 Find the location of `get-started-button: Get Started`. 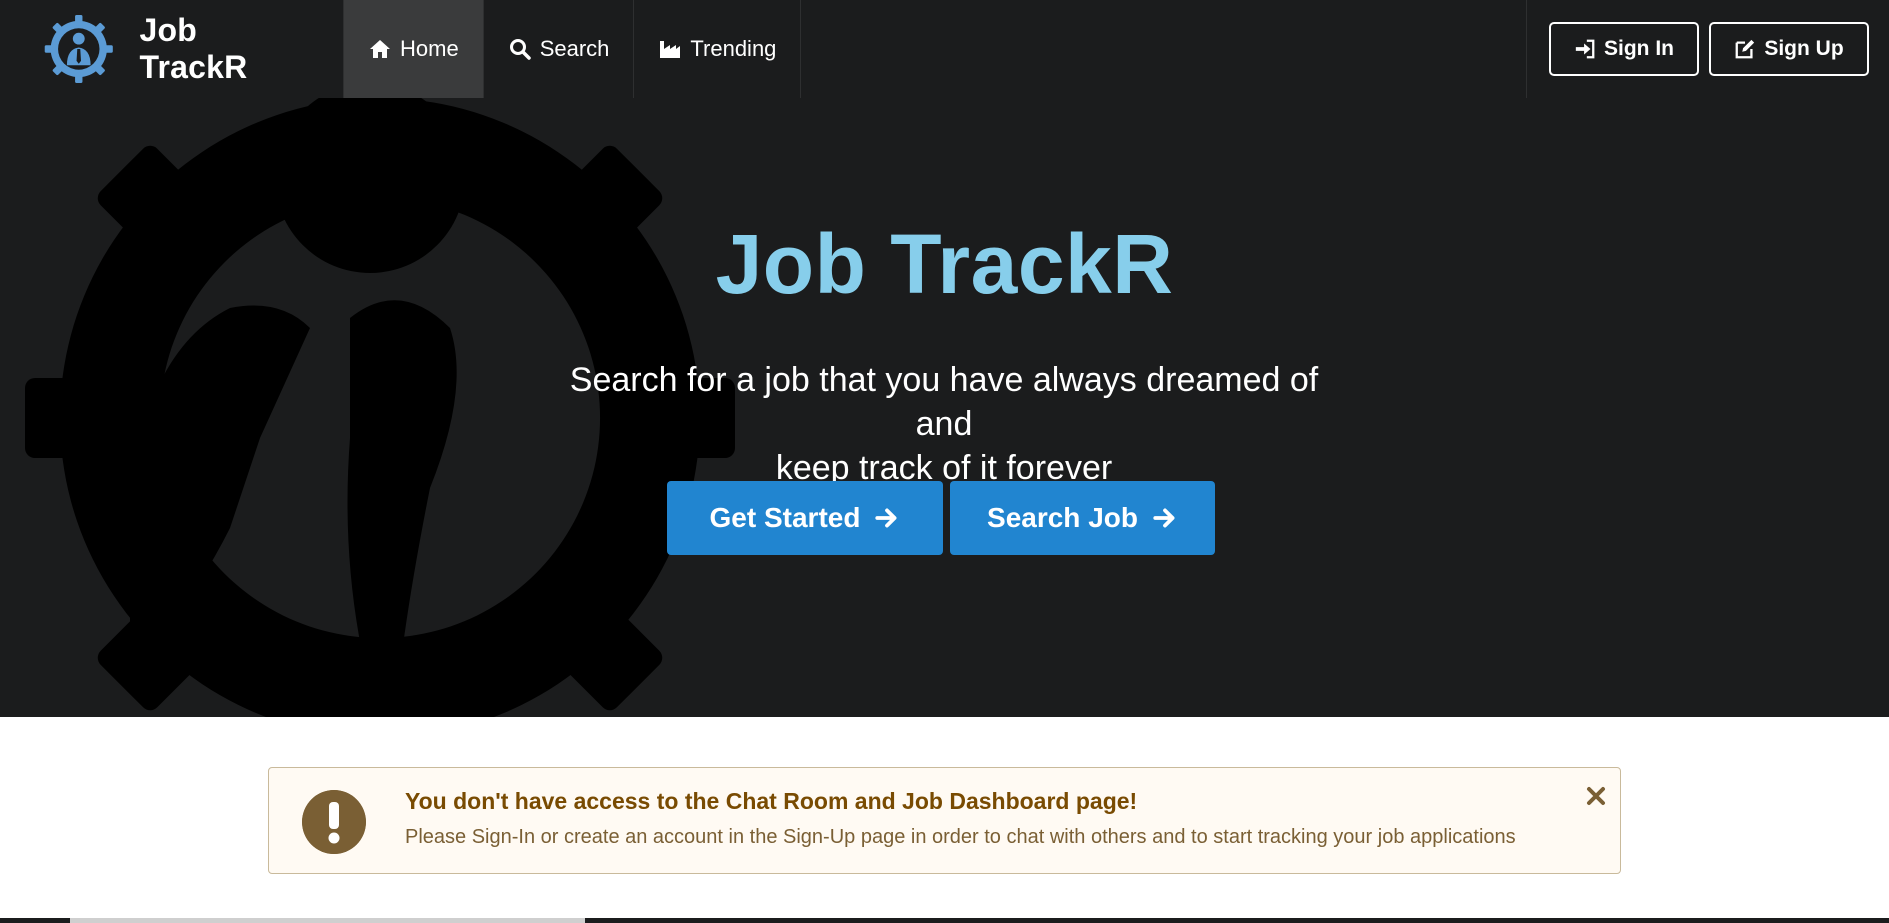

get-started-button: Get Started is located at coordinates (805, 518).